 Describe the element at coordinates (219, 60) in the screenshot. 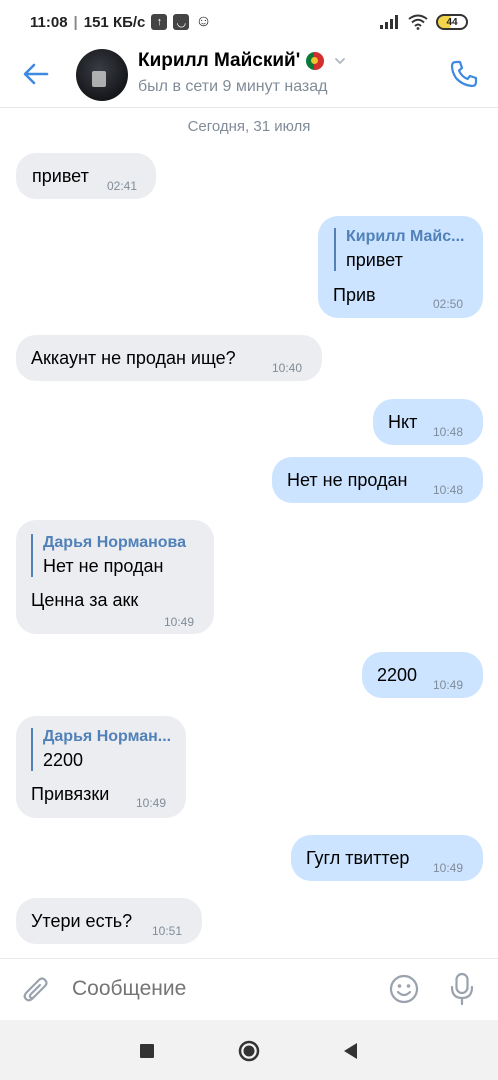

I see `contact-name: Кирилл Майский'` at that location.